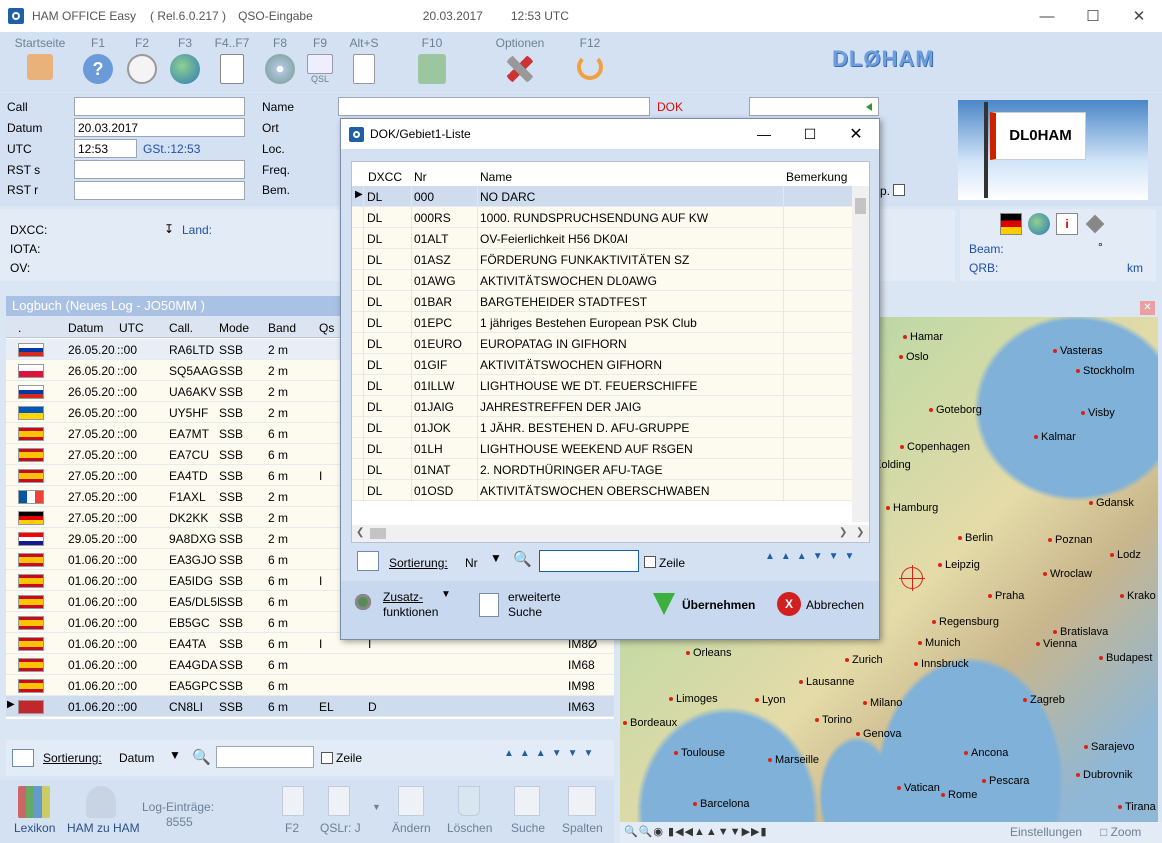 The image size is (1162, 843). Describe the element at coordinates (232, 60) in the screenshot. I see `toolbar-notepad: F4..F7` at that location.